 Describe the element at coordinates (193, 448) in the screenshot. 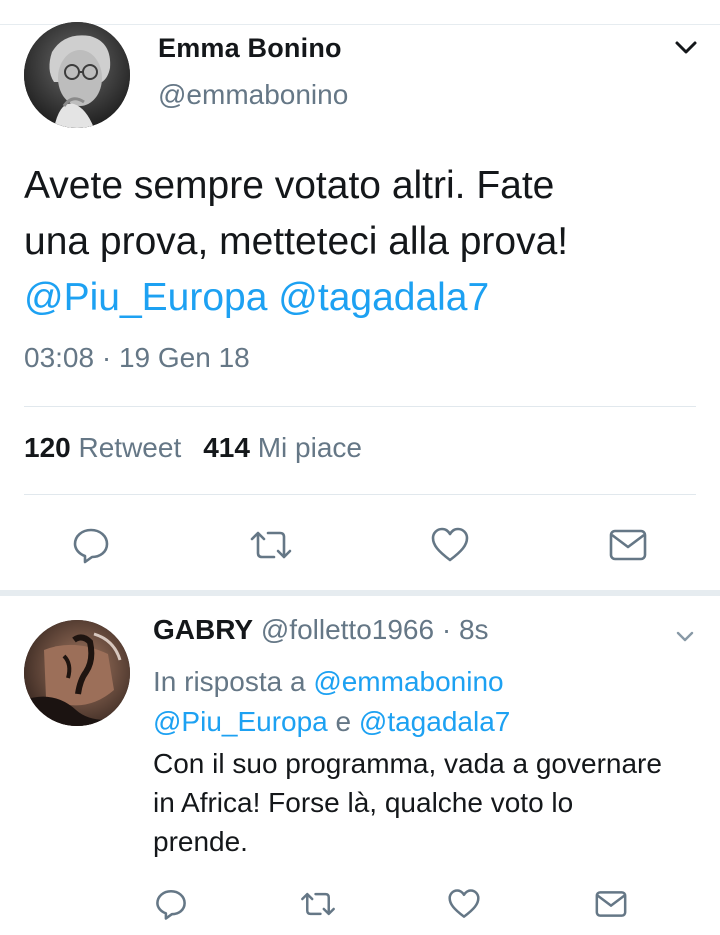

I see `tweet-stats: 120 Retweet 414 Mi piace` at that location.